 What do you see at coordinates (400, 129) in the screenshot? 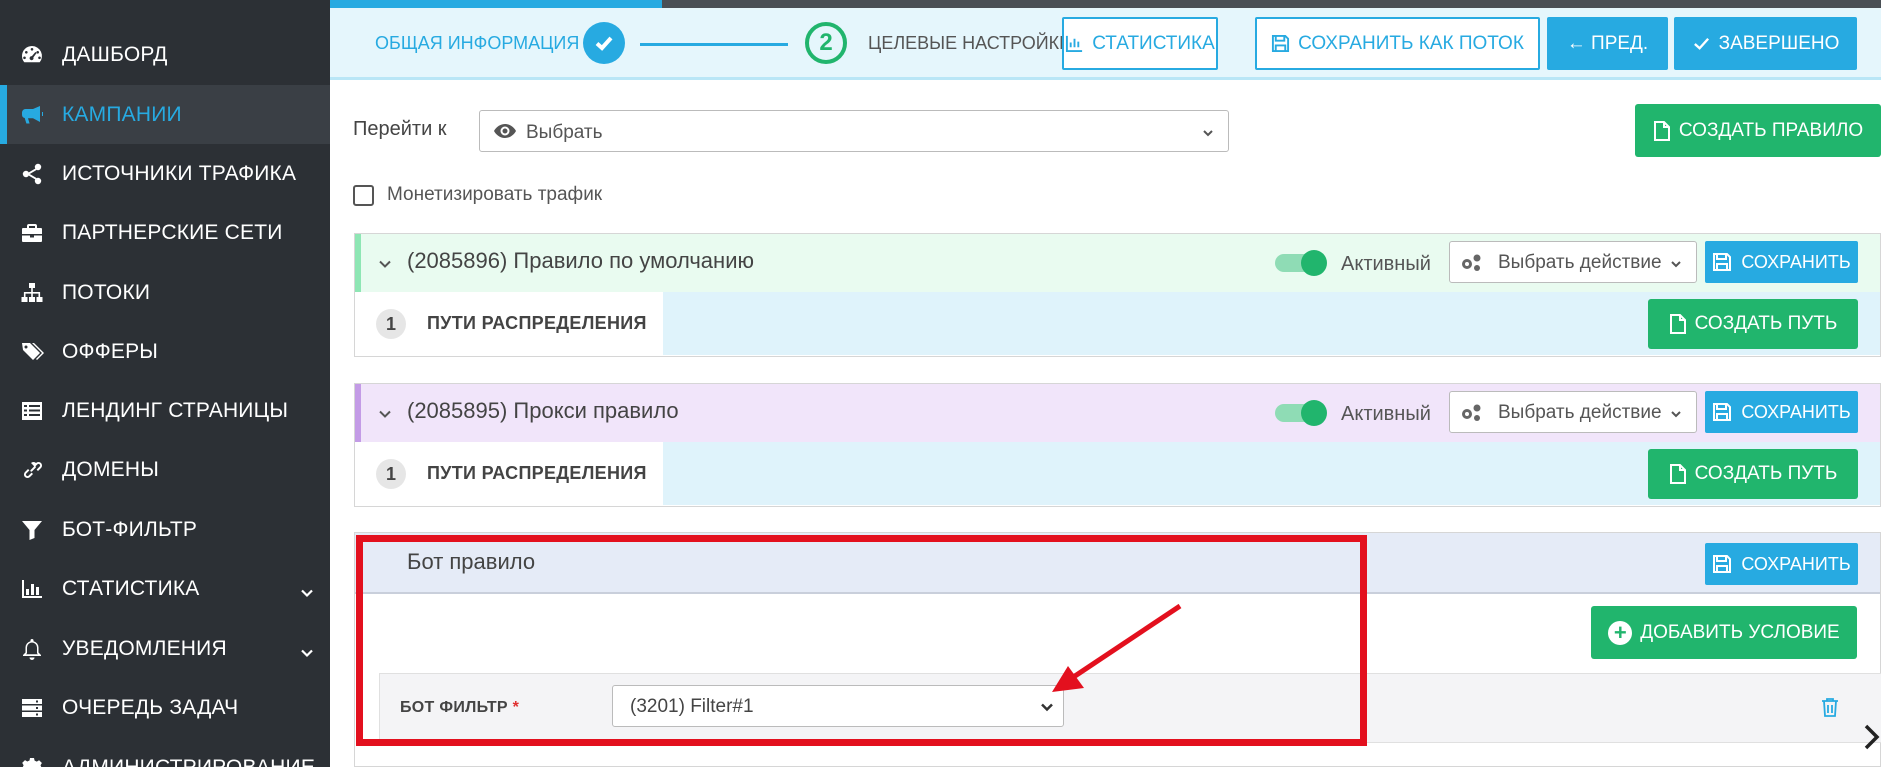
I see `goto-label: Перейти к` at bounding box center [400, 129].